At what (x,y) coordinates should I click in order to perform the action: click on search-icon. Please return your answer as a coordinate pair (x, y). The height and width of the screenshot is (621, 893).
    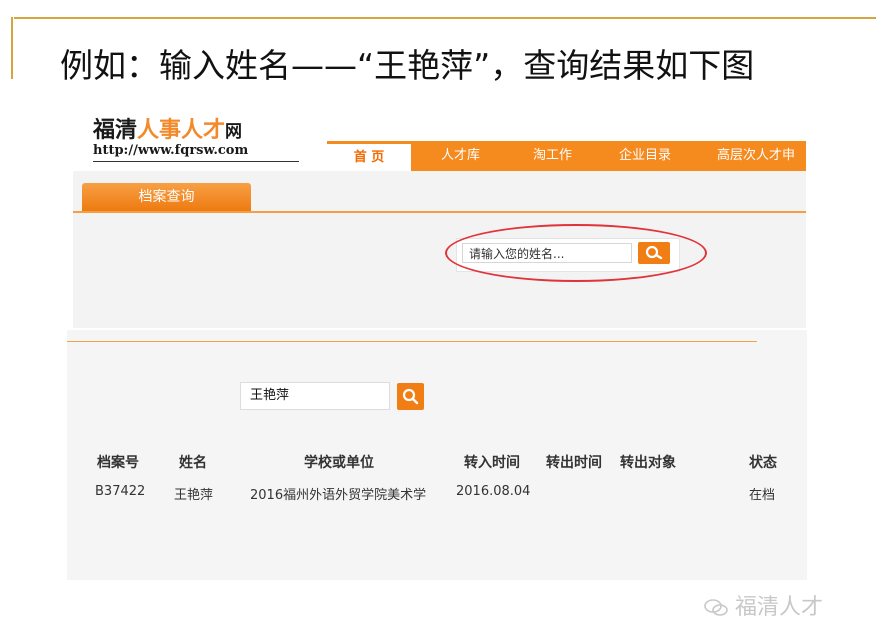
    Looking at the image, I should click on (410, 396).